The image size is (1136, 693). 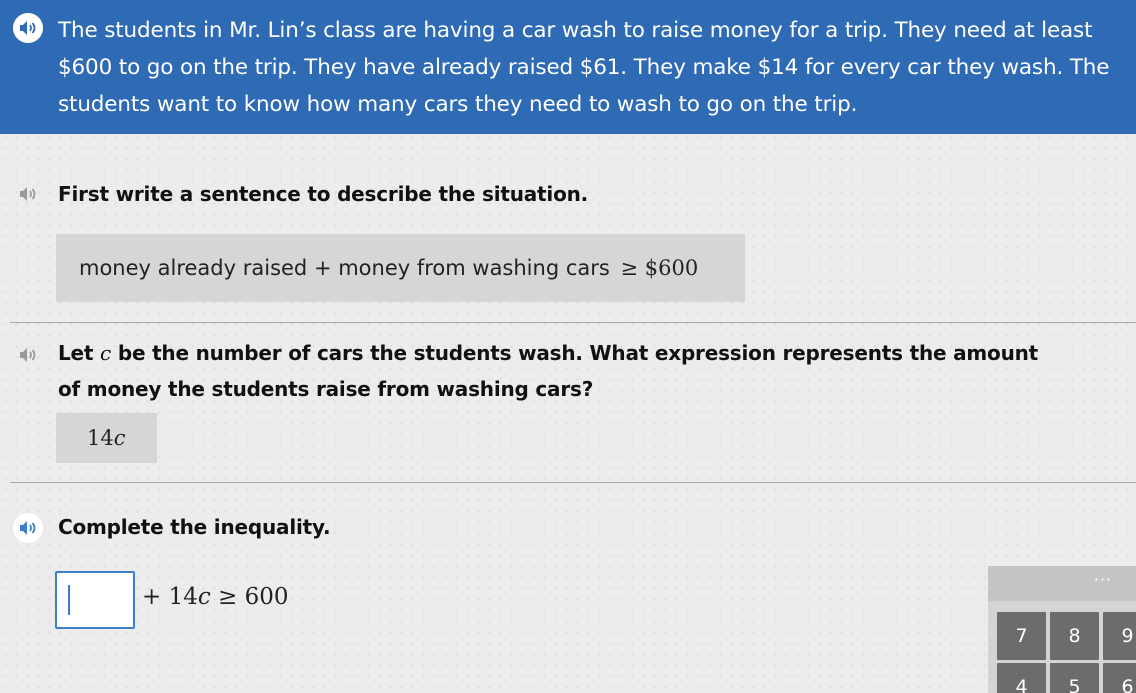 I want to click on inequality-expression: + 14c ≥ 600, so click(x=215, y=597).